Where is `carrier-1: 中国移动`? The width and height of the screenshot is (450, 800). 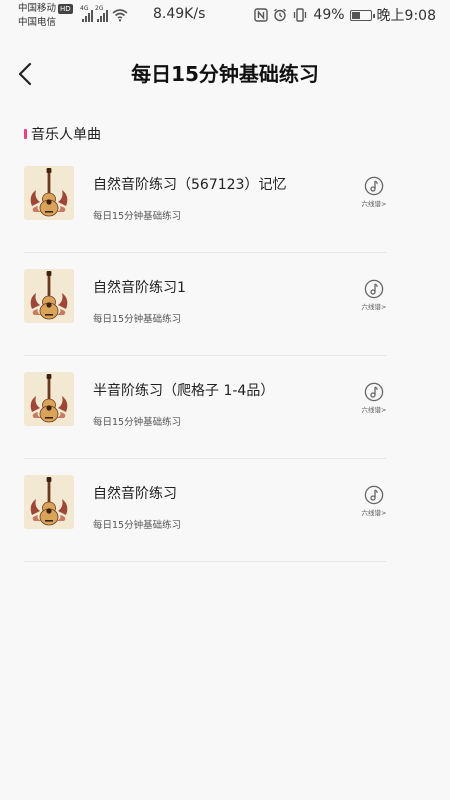
carrier-1: 中国移动 is located at coordinates (37, 8).